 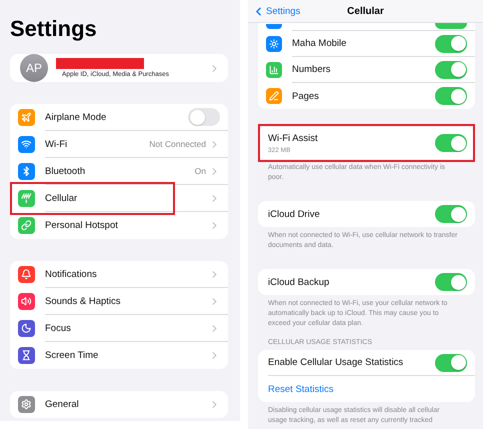 I want to click on row-label: Airplane Mode, so click(x=116, y=117).